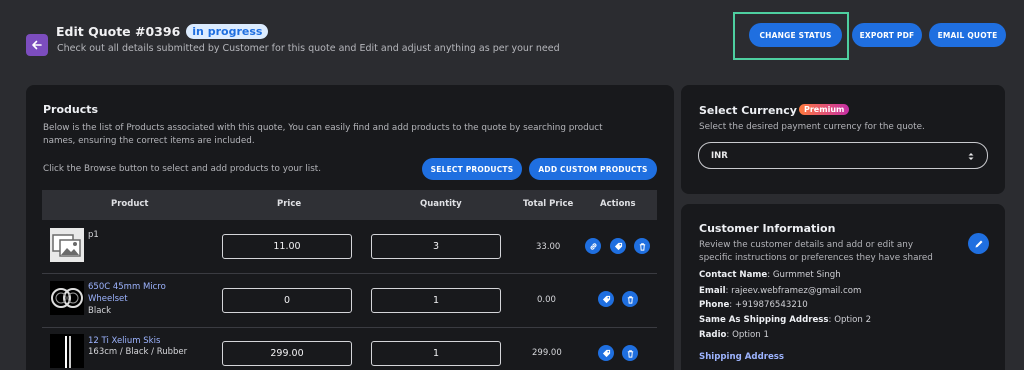 The width and height of the screenshot is (1024, 370). I want to click on same-as-shipping: Same As Shipping Address: Option 2, so click(785, 320).